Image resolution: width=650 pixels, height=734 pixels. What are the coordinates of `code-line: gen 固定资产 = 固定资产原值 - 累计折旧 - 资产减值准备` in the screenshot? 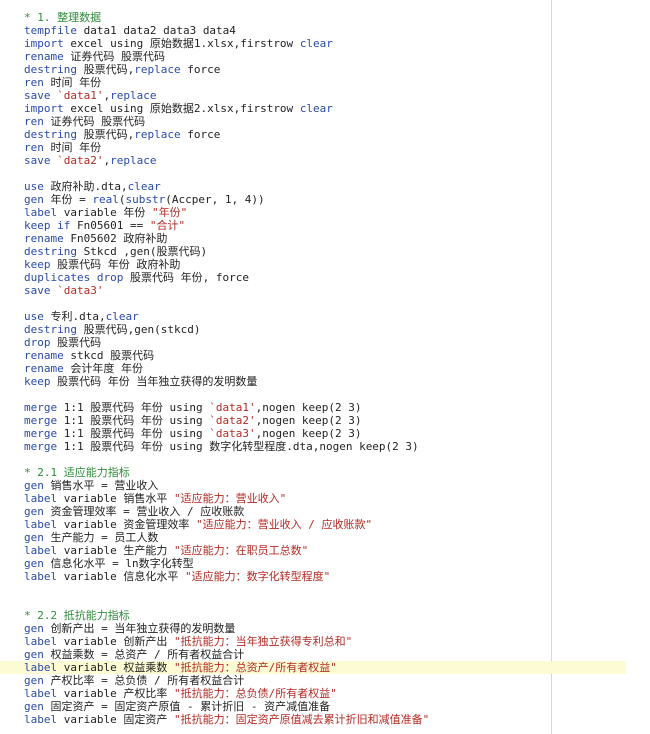 It's located at (313, 706).